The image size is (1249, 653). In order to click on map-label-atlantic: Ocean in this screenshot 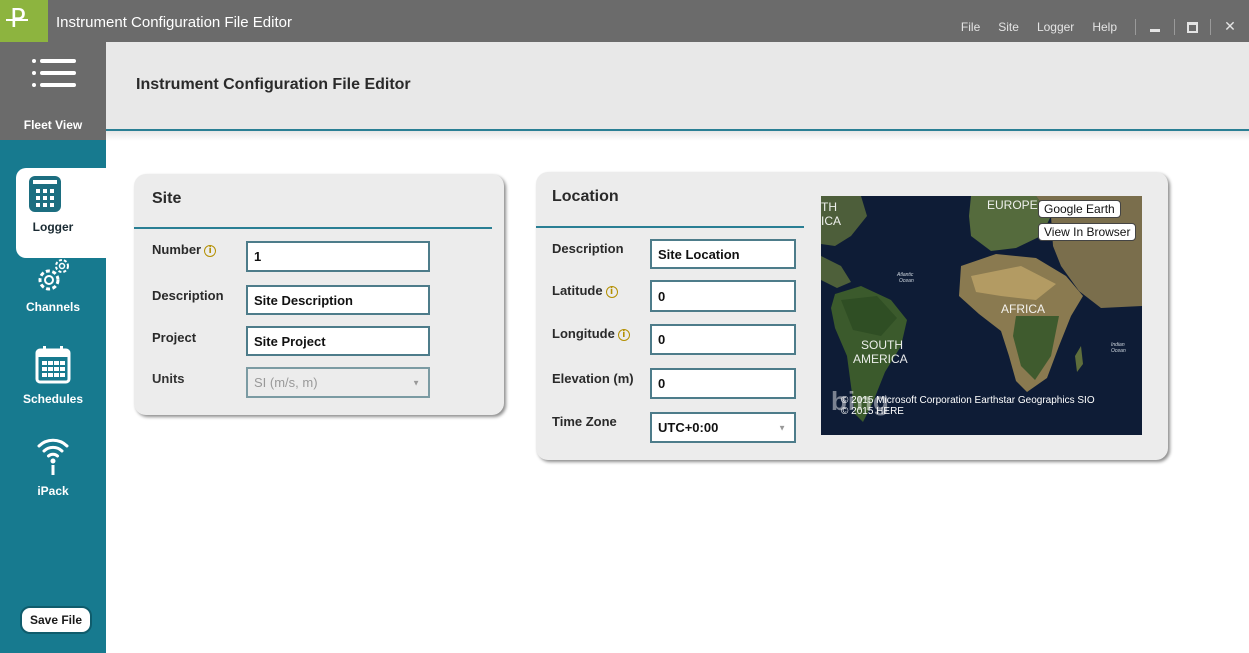, I will do `click(906, 281)`.